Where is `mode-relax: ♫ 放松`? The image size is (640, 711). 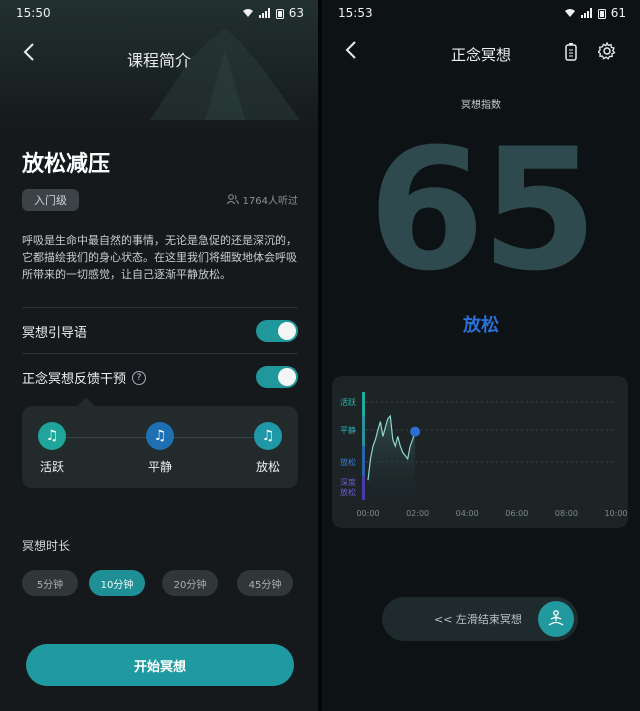 mode-relax: ♫ 放松 is located at coordinates (268, 448).